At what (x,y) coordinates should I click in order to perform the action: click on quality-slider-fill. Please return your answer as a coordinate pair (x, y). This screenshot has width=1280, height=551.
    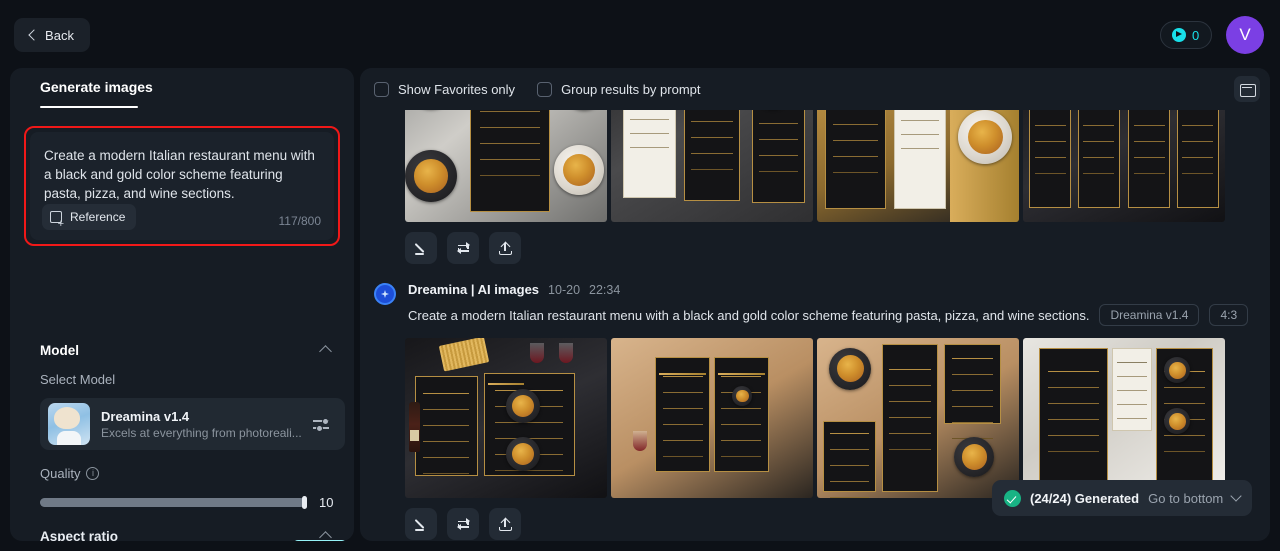
    Looking at the image, I should click on (172, 502).